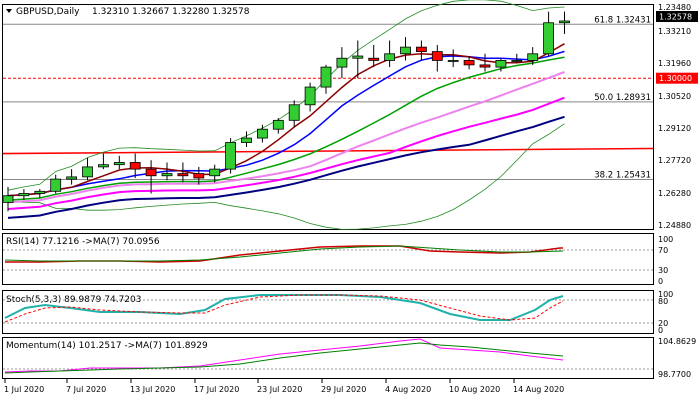  What do you see at coordinates (83, 242) in the screenshot?
I see `rsi-title: RSI(14) 77.1216 ->MA(7) 70.0956` at bounding box center [83, 242].